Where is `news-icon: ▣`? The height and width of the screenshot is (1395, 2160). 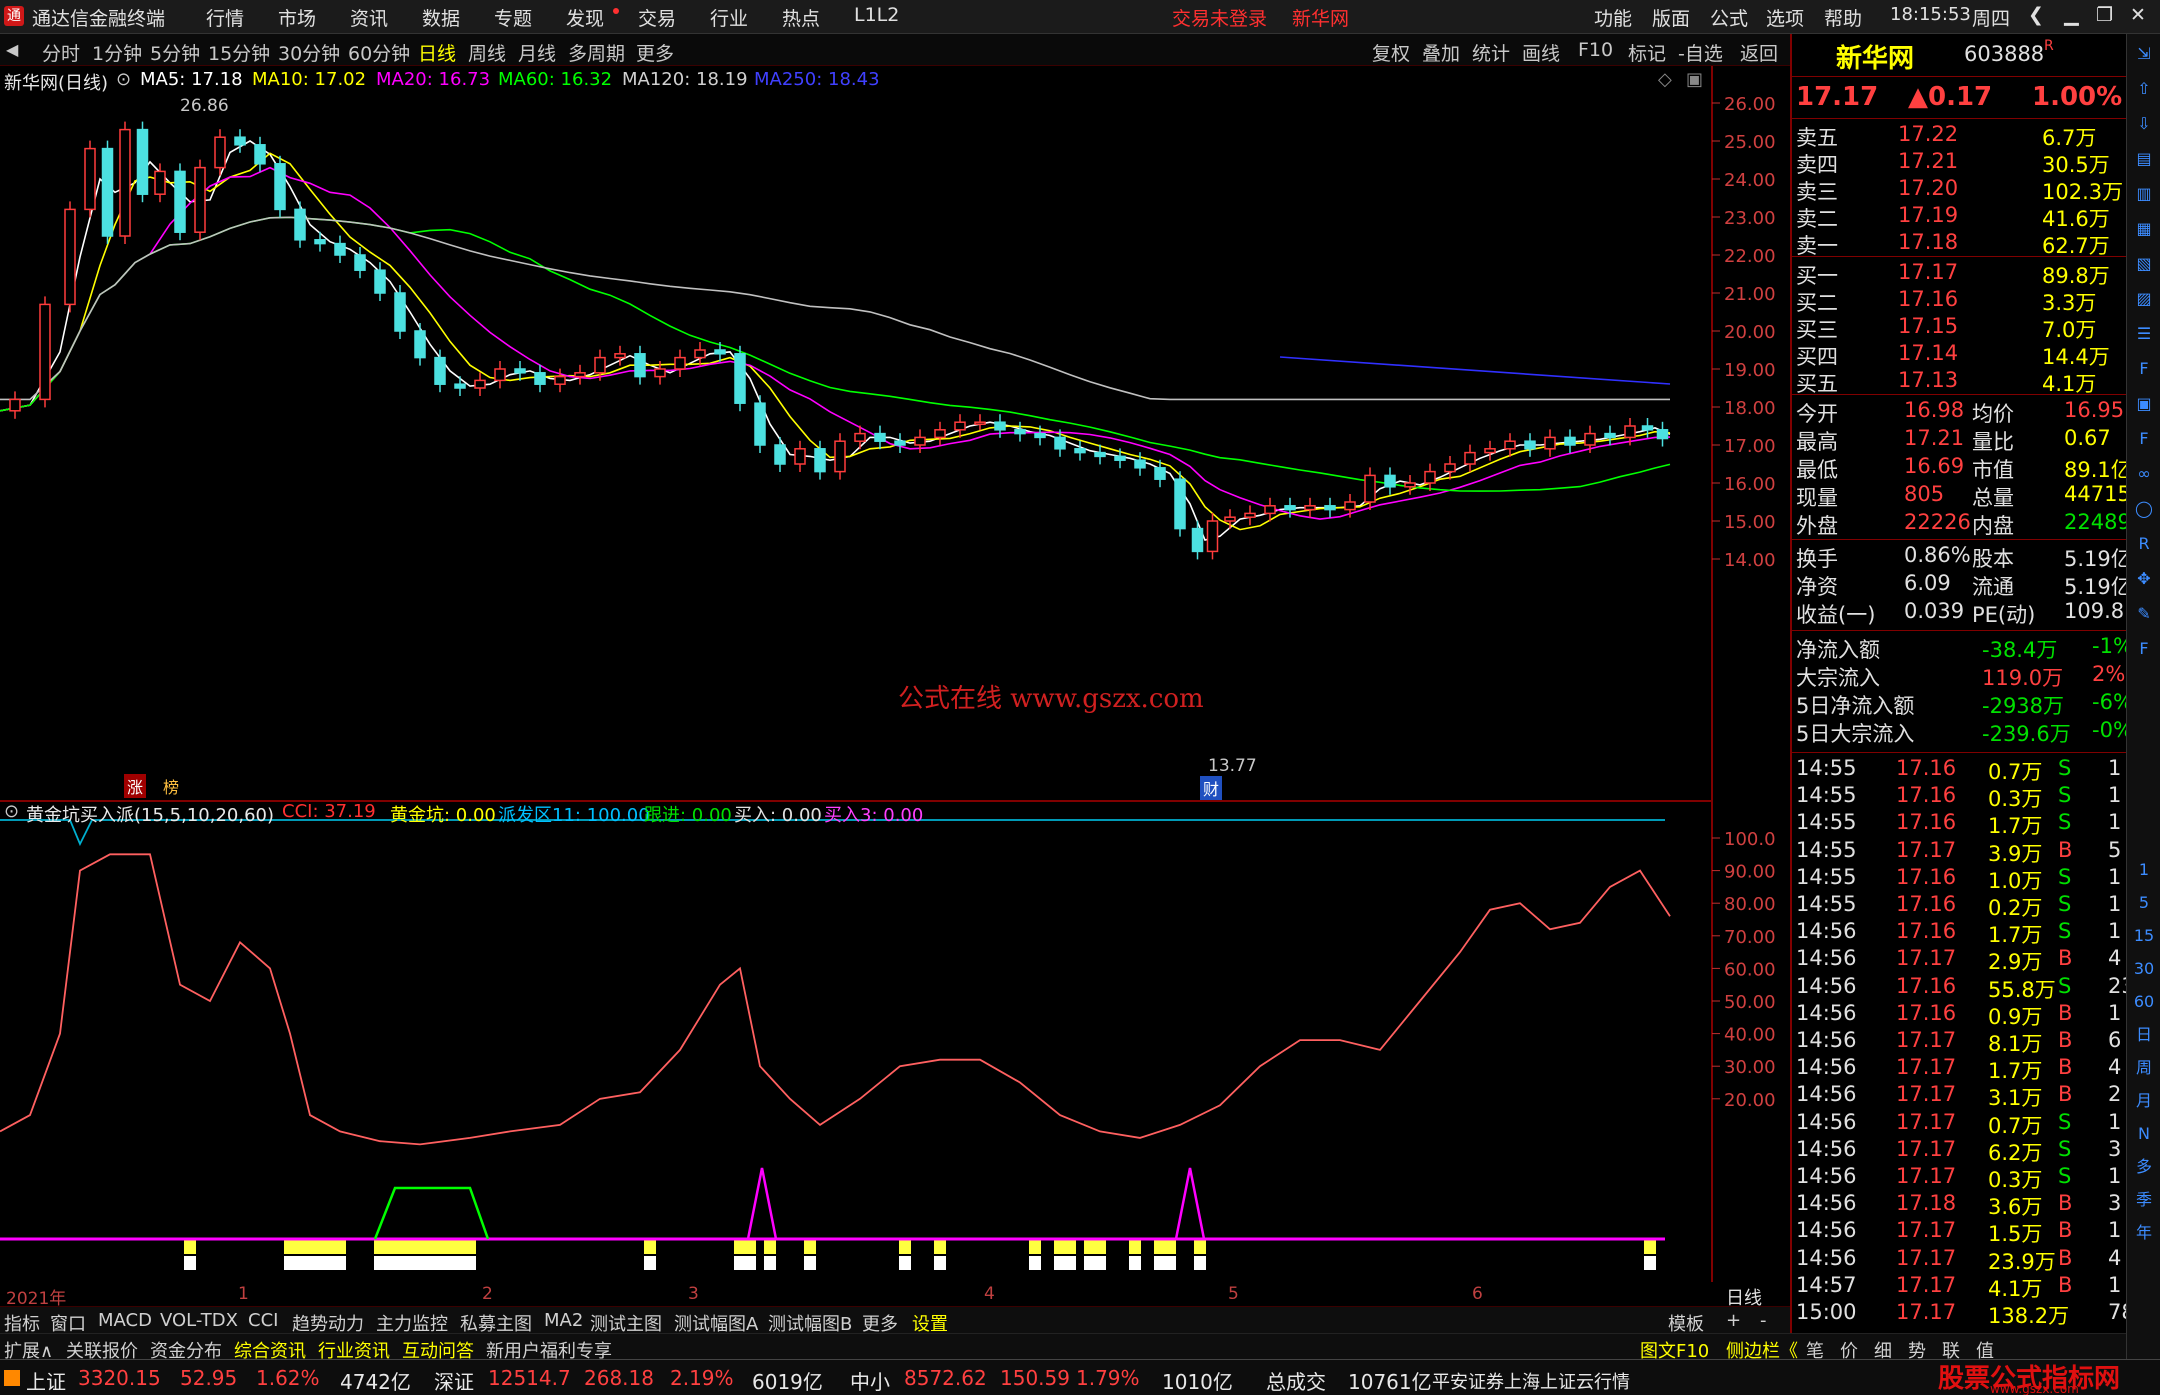 news-icon: ▣ is located at coordinates (2144, 404).